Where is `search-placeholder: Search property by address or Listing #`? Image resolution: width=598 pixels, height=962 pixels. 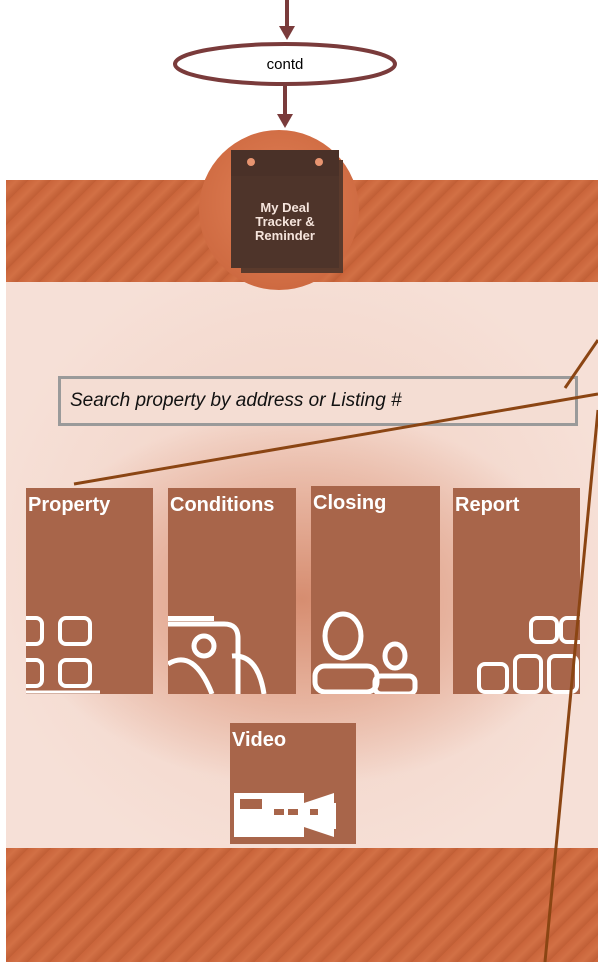
search-placeholder: Search property by address or Listing # is located at coordinates (236, 400).